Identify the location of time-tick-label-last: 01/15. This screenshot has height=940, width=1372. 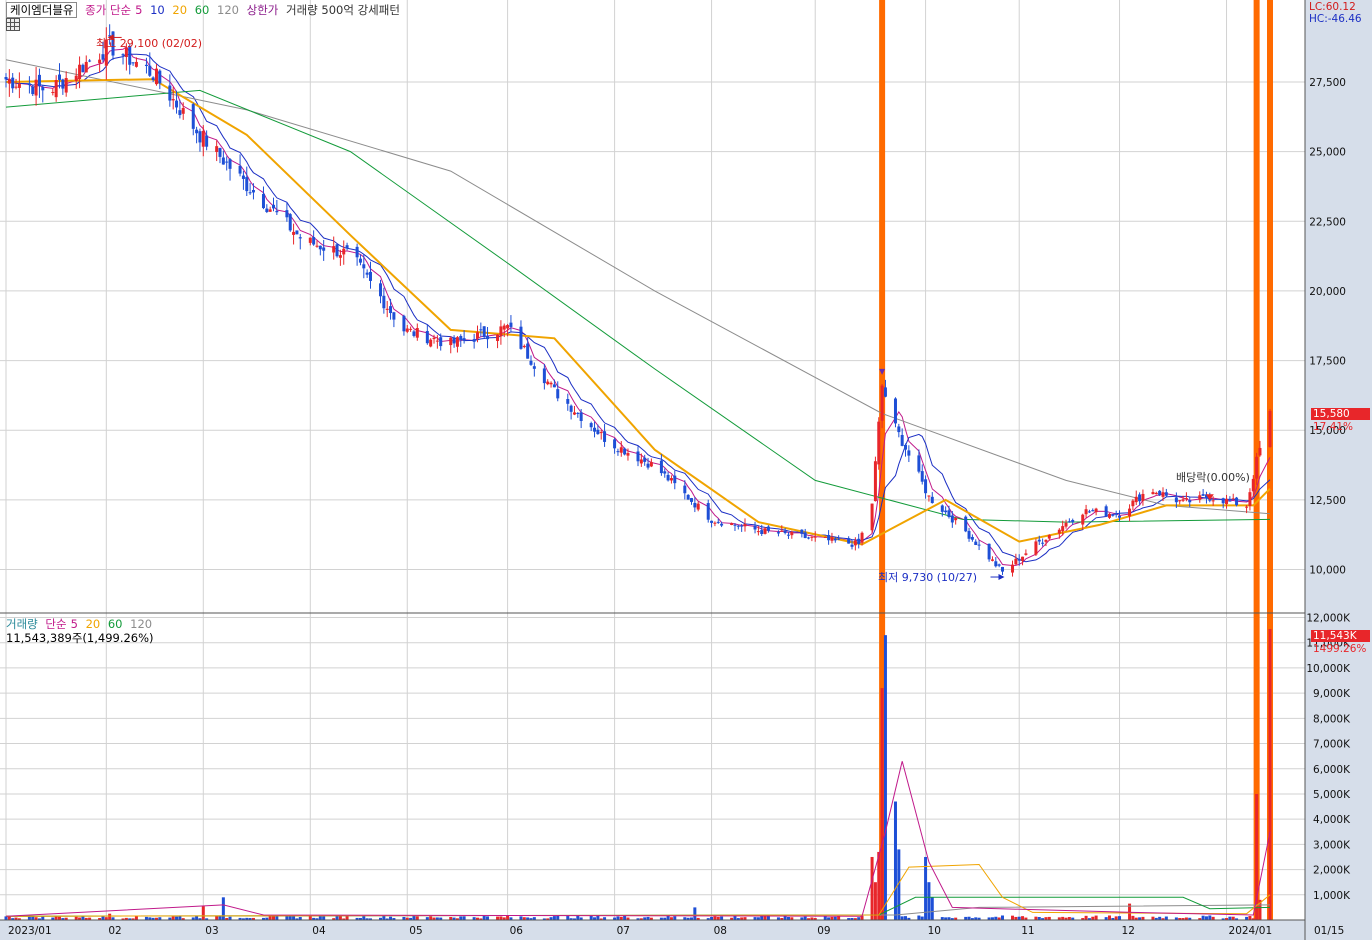
(1329, 931).